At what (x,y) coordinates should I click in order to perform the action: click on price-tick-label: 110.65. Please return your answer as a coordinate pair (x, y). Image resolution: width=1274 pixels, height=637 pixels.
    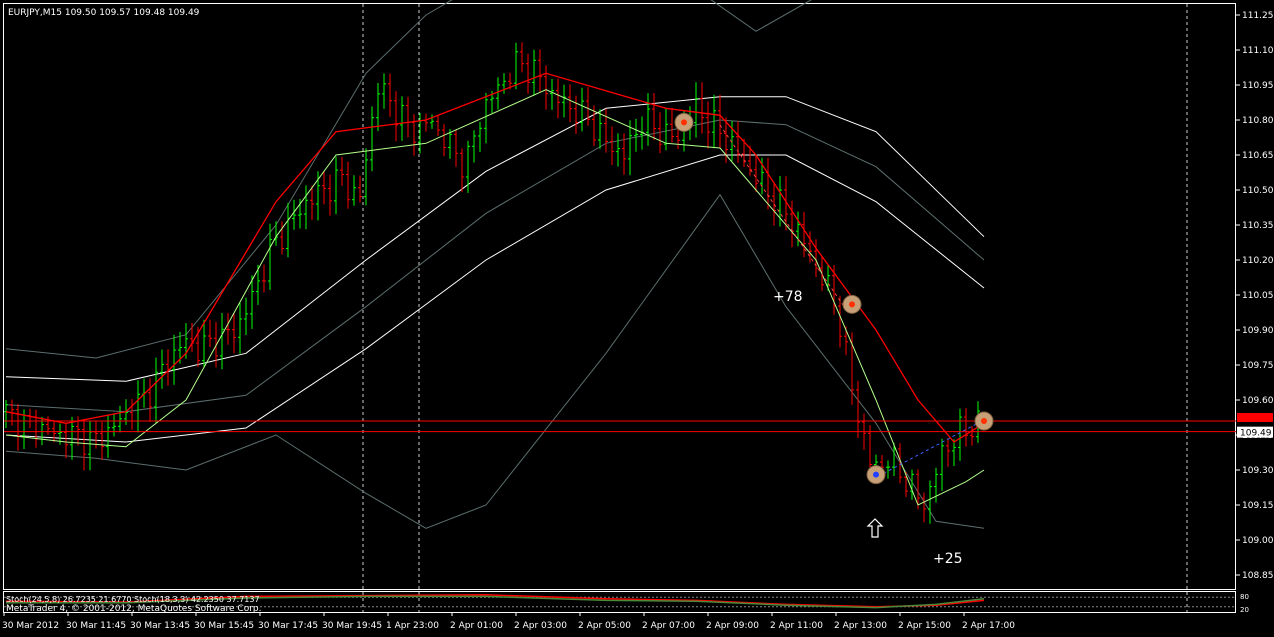
    Looking at the image, I should click on (1258, 156).